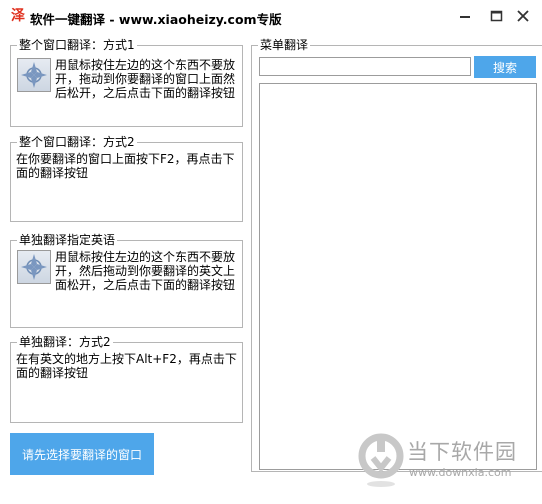 Image resolution: width=542 pixels, height=504 pixels. I want to click on group-title: 单独翻译指定英语, so click(67, 240).